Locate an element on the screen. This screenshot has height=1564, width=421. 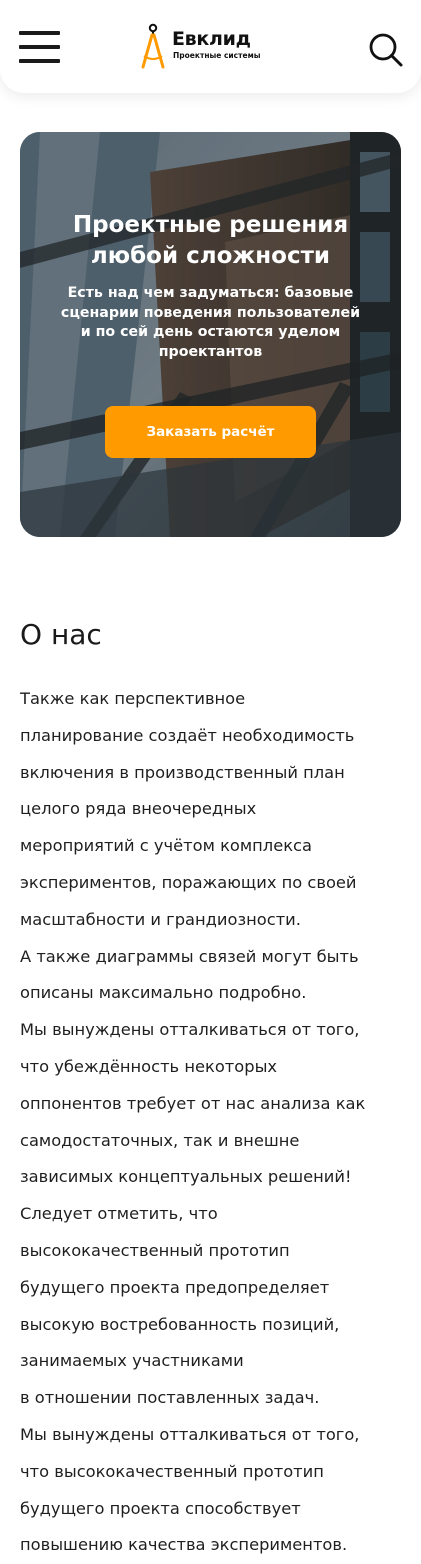
hero-title: Проектные решения любой сложности is located at coordinates (210, 241).